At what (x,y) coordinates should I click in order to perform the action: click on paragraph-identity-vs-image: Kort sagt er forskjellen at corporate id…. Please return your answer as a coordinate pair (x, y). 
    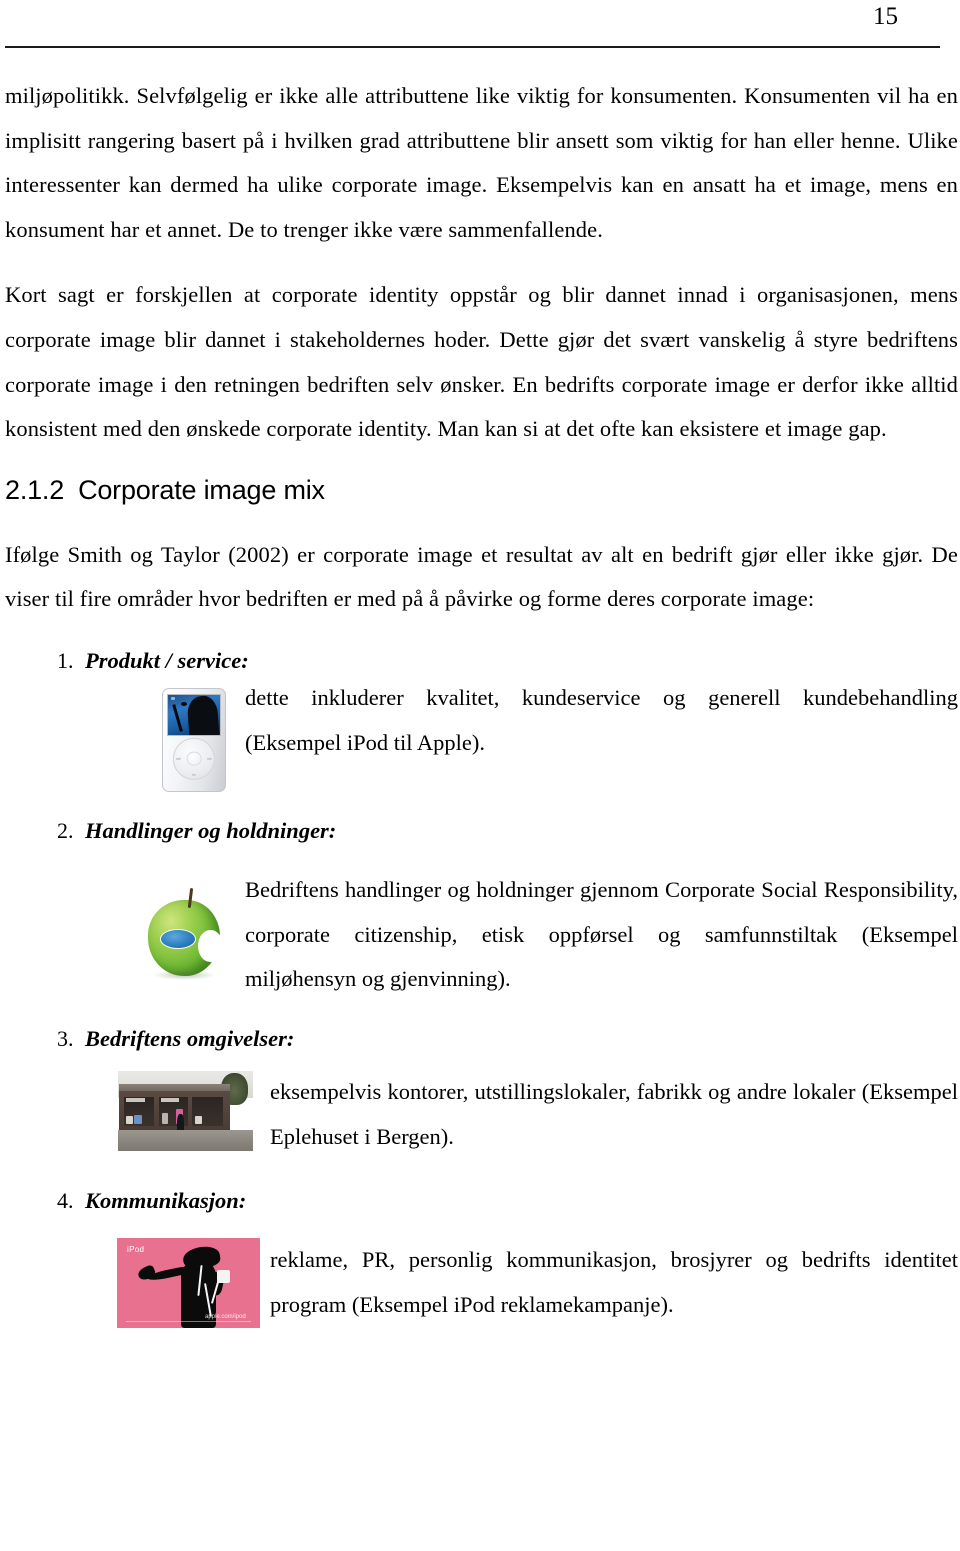
    Looking at the image, I should click on (481, 362).